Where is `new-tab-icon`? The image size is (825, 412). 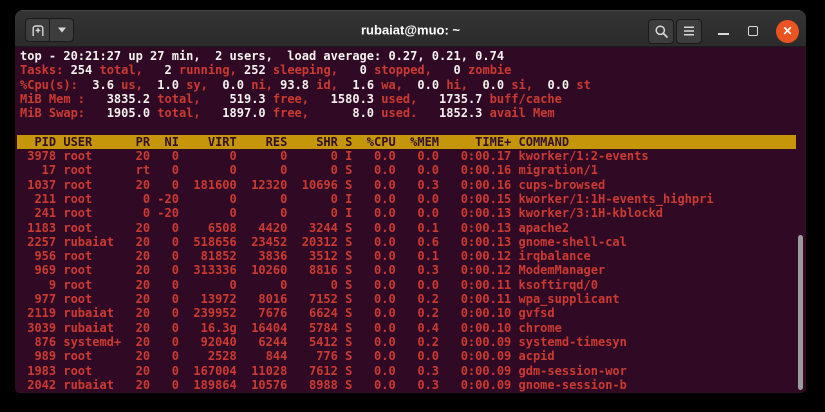 new-tab-icon is located at coordinates (38, 30).